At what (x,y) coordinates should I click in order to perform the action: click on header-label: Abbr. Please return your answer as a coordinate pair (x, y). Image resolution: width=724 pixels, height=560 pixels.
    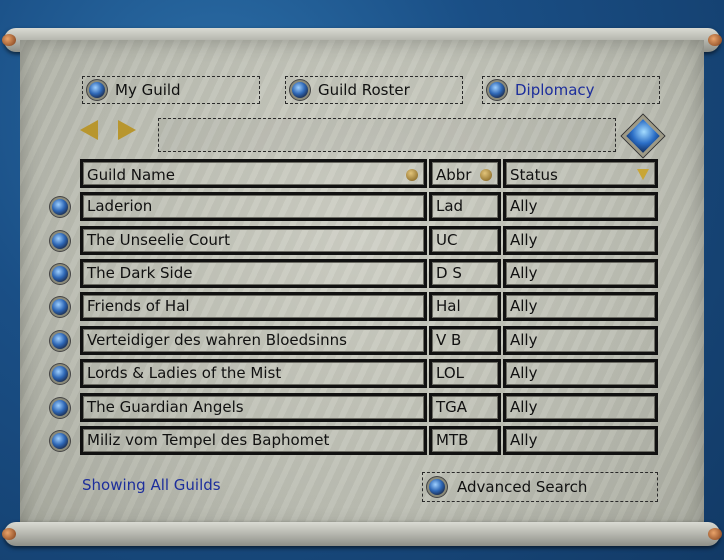
    Looking at the image, I should click on (454, 174).